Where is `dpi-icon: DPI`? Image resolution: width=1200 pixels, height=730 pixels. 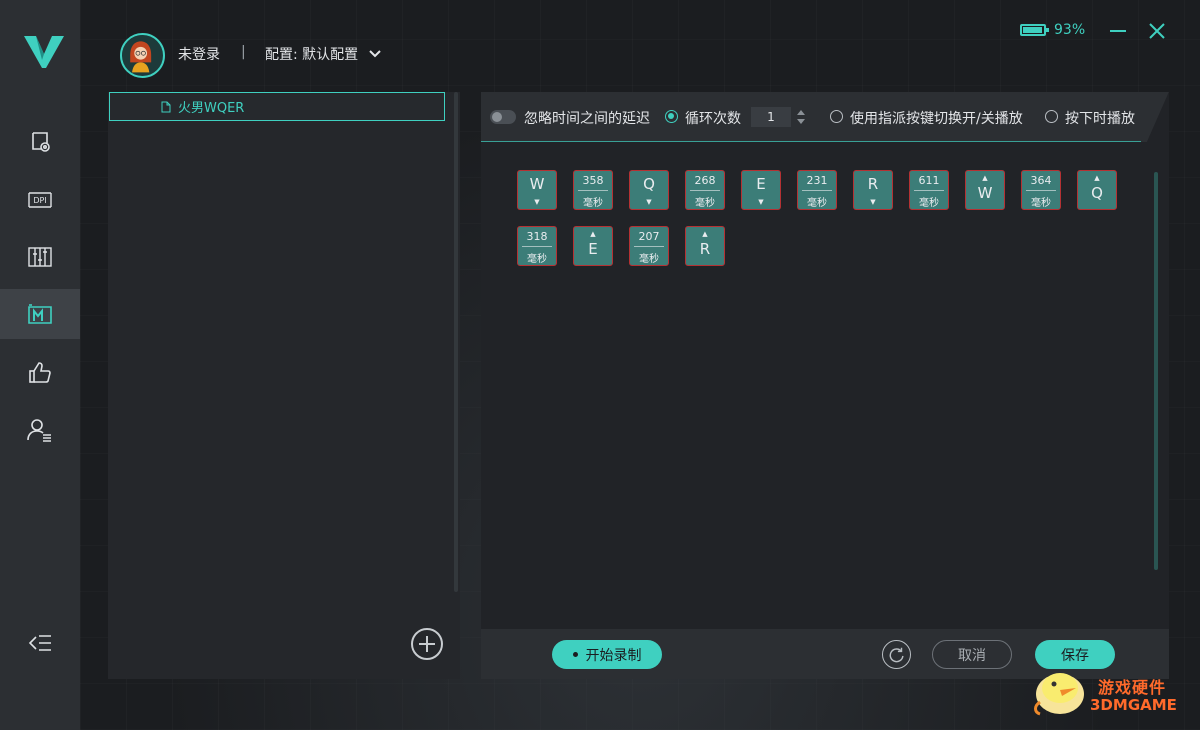
dpi-icon: DPI is located at coordinates (40, 200).